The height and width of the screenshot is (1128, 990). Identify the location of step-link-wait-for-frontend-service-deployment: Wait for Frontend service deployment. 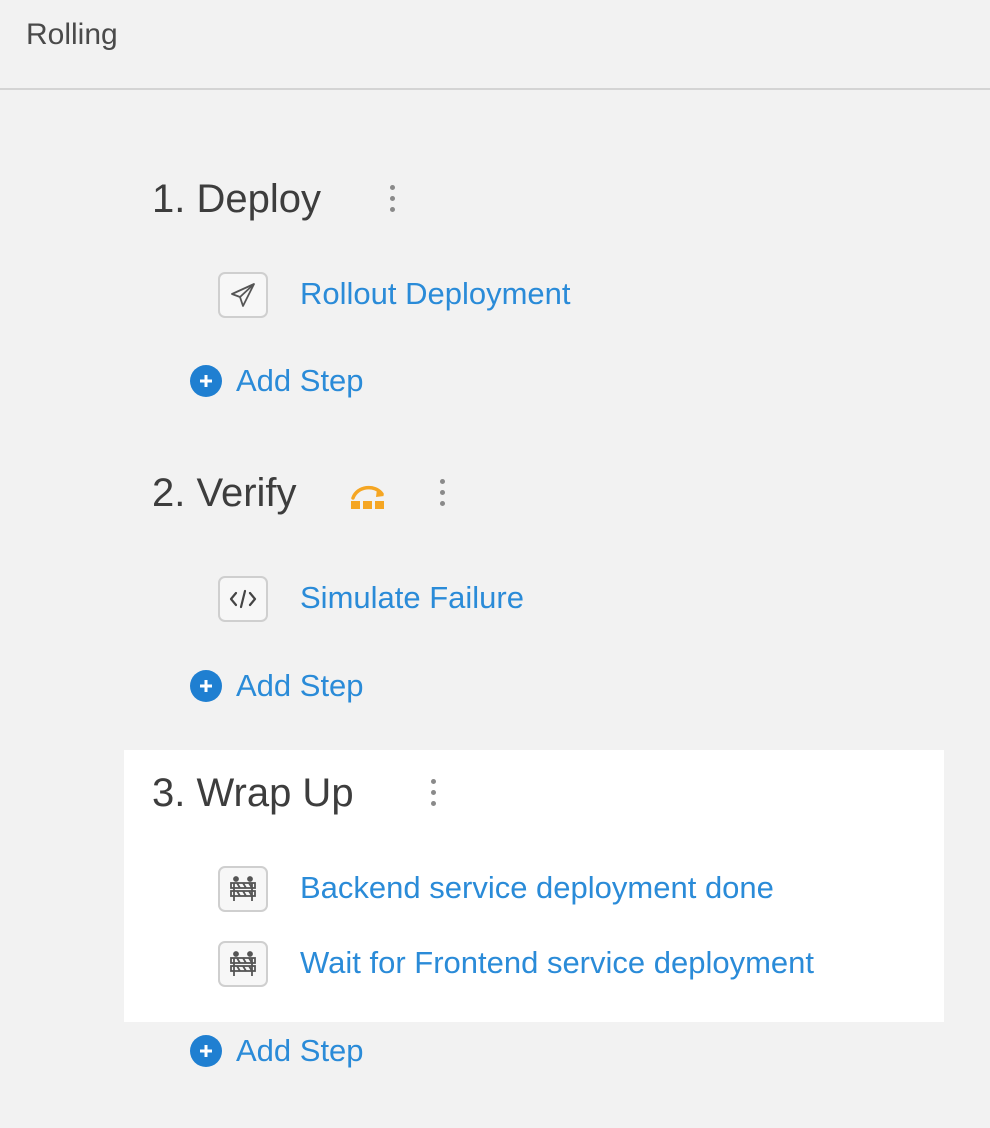
(557, 963).